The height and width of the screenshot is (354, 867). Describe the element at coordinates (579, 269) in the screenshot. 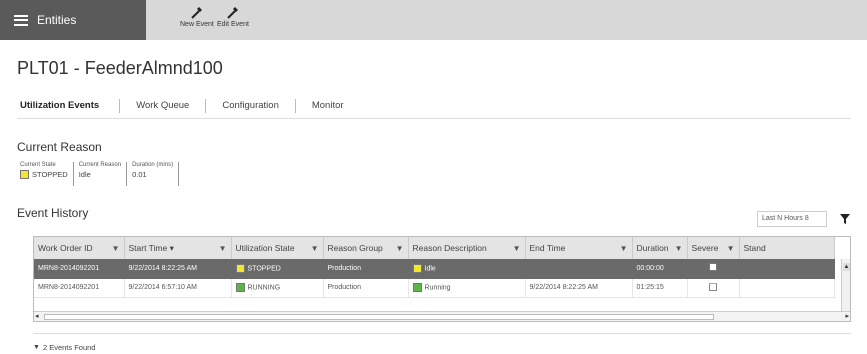

I see `cell-end-time` at that location.